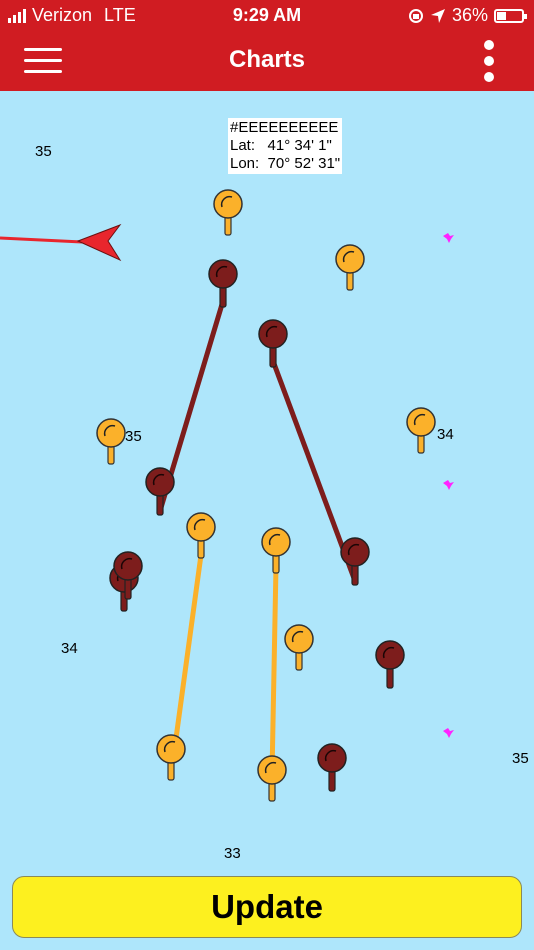 The width and height of the screenshot is (534, 950). Describe the element at coordinates (243, 145) in the screenshot. I see `lat-label: Lat:` at that location.